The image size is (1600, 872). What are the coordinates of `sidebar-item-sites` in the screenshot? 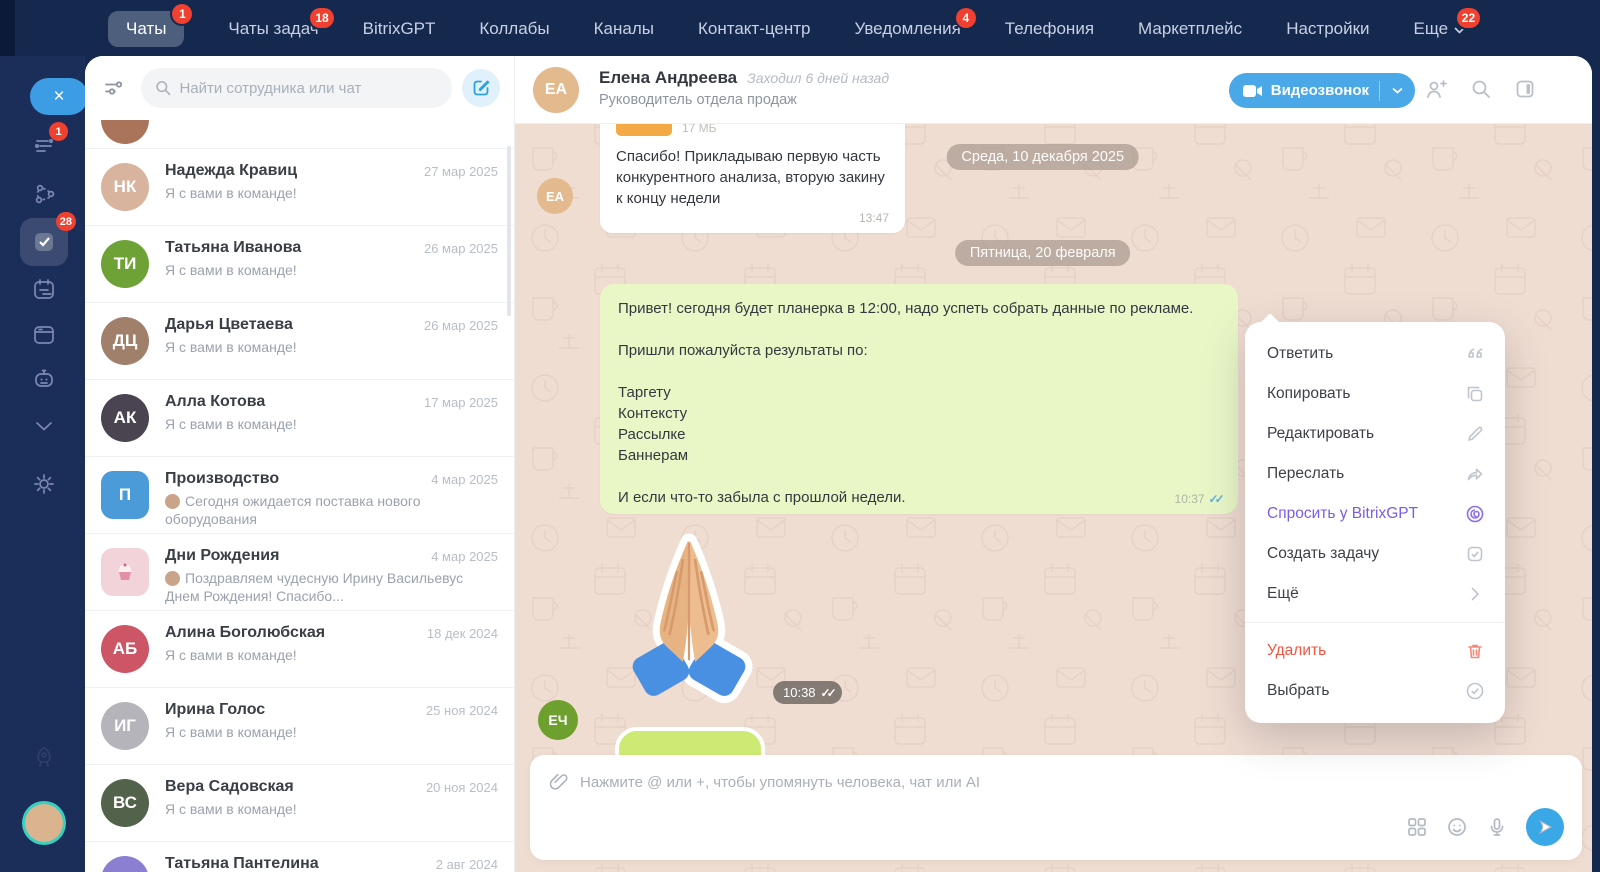 It's located at (44, 335).